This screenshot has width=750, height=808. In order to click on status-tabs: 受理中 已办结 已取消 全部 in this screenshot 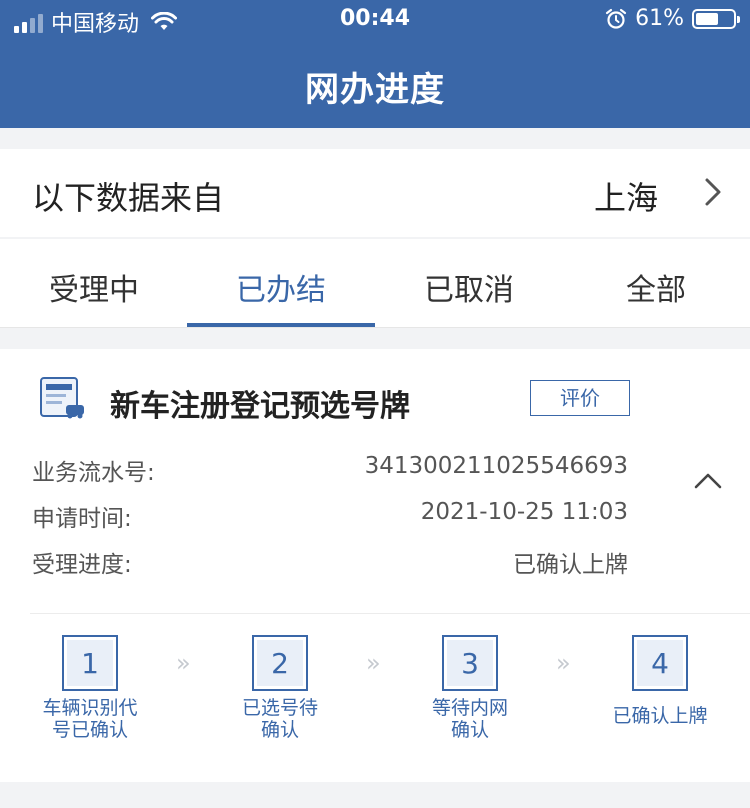, I will do `click(375, 283)`.